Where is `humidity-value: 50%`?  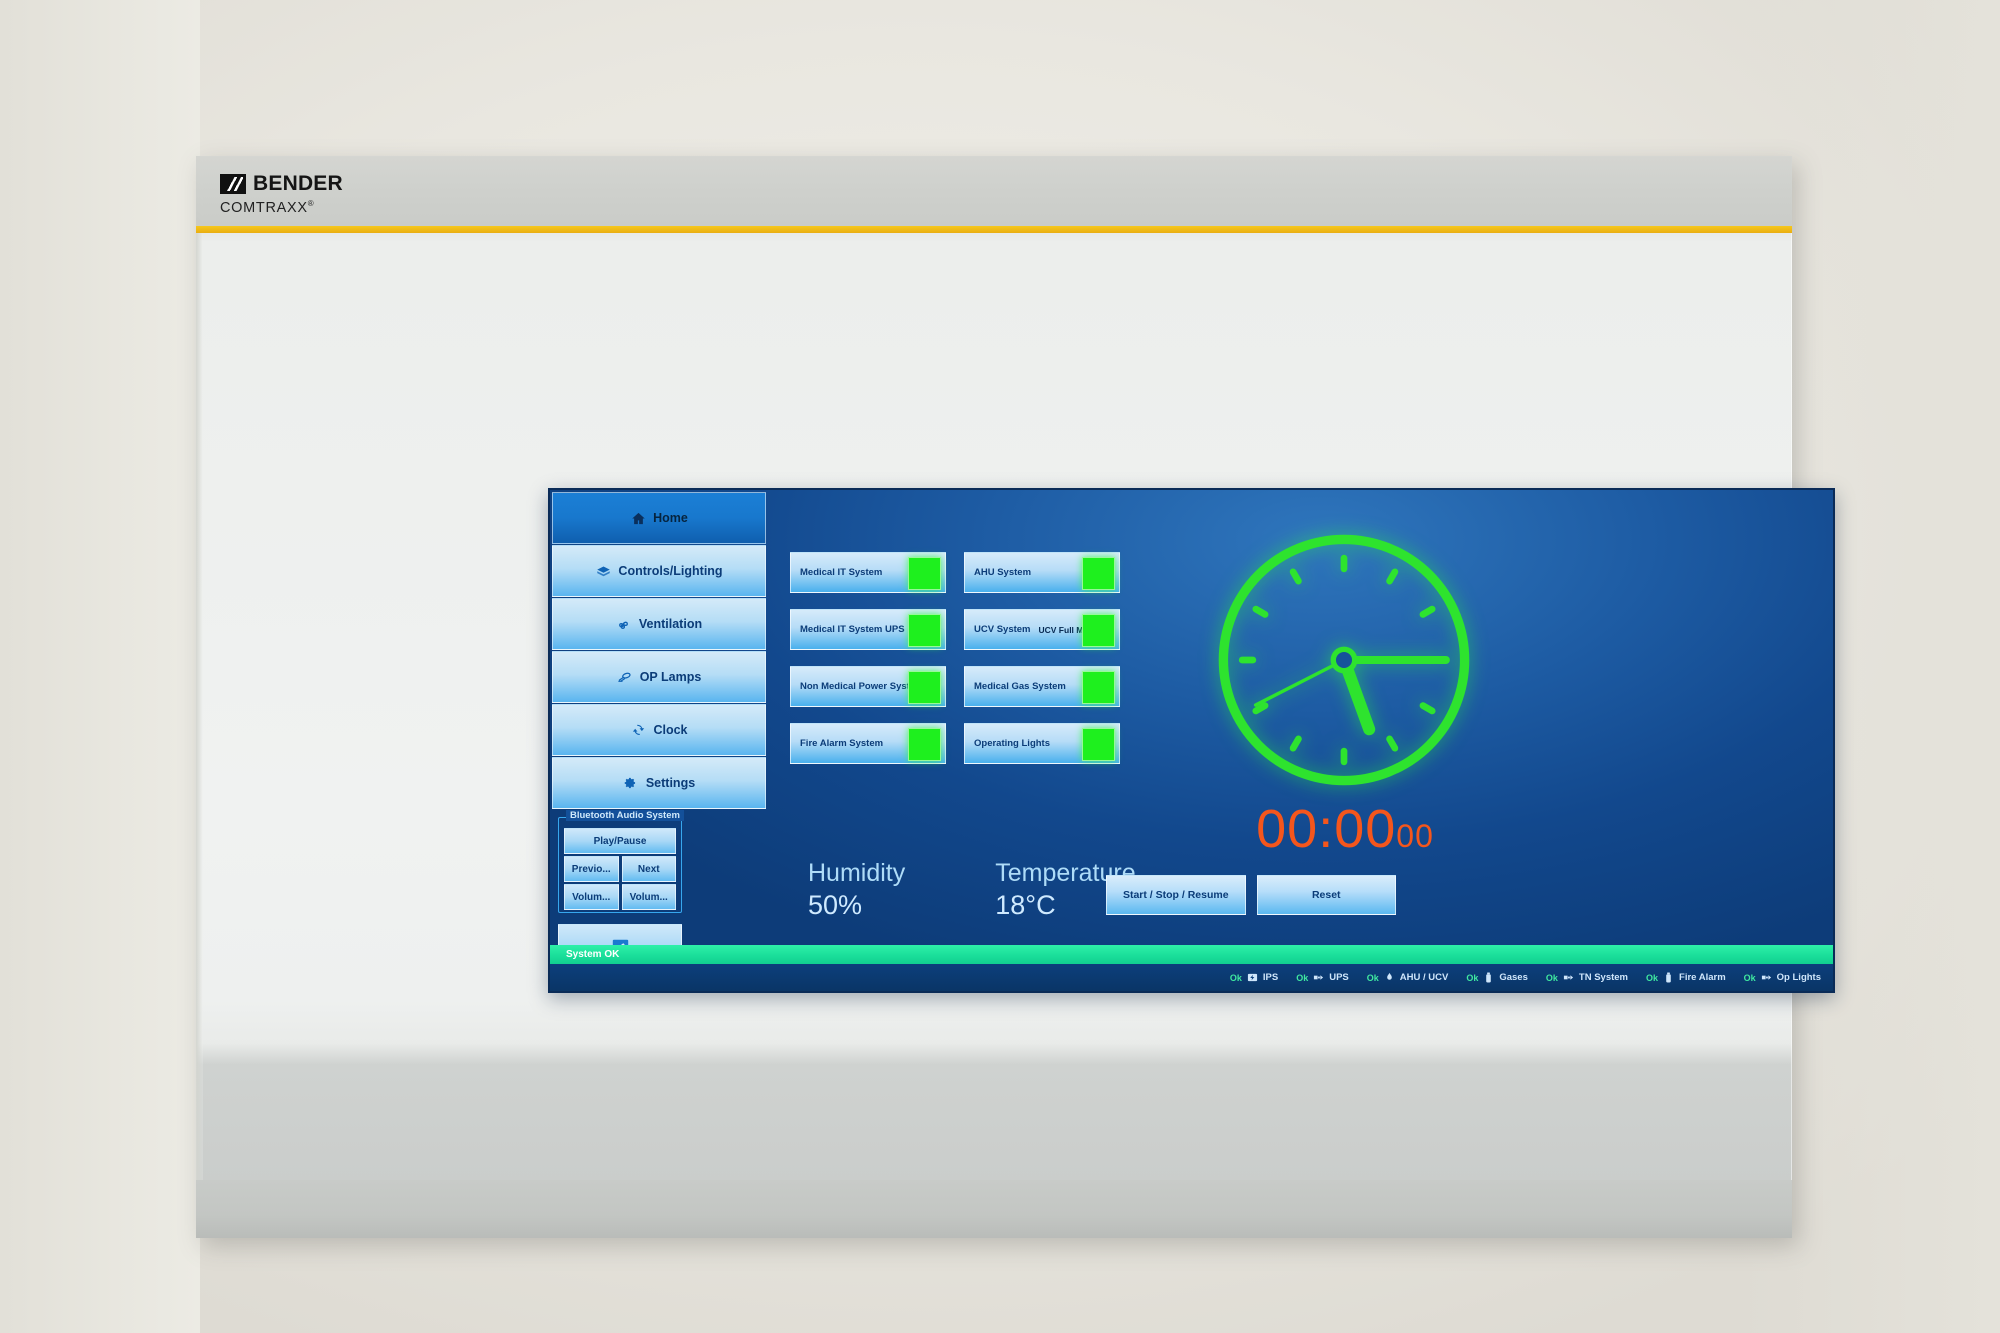 humidity-value: 50% is located at coordinates (835, 905).